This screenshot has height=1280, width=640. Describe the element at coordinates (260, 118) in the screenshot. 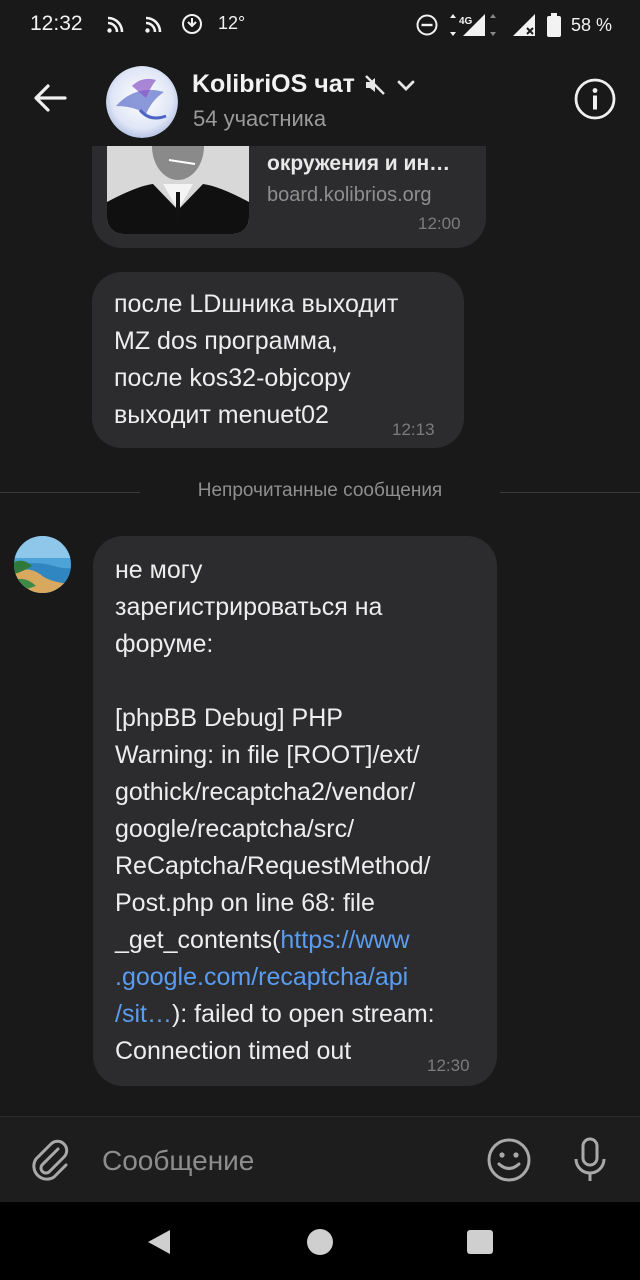

I see `group-member-count: 54 участника` at that location.